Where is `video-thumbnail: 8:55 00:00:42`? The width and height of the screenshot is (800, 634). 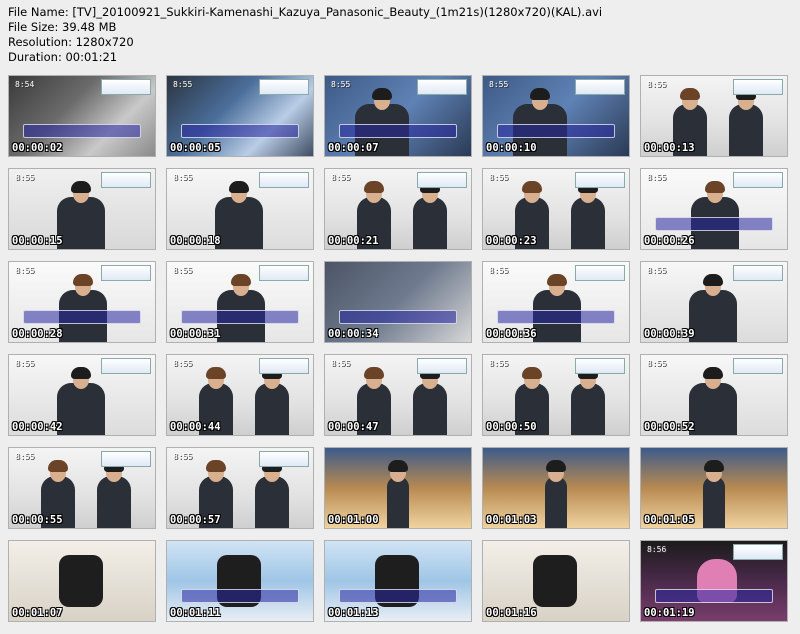
video-thumbnail: 8:55 00:00:42 is located at coordinates (82, 395).